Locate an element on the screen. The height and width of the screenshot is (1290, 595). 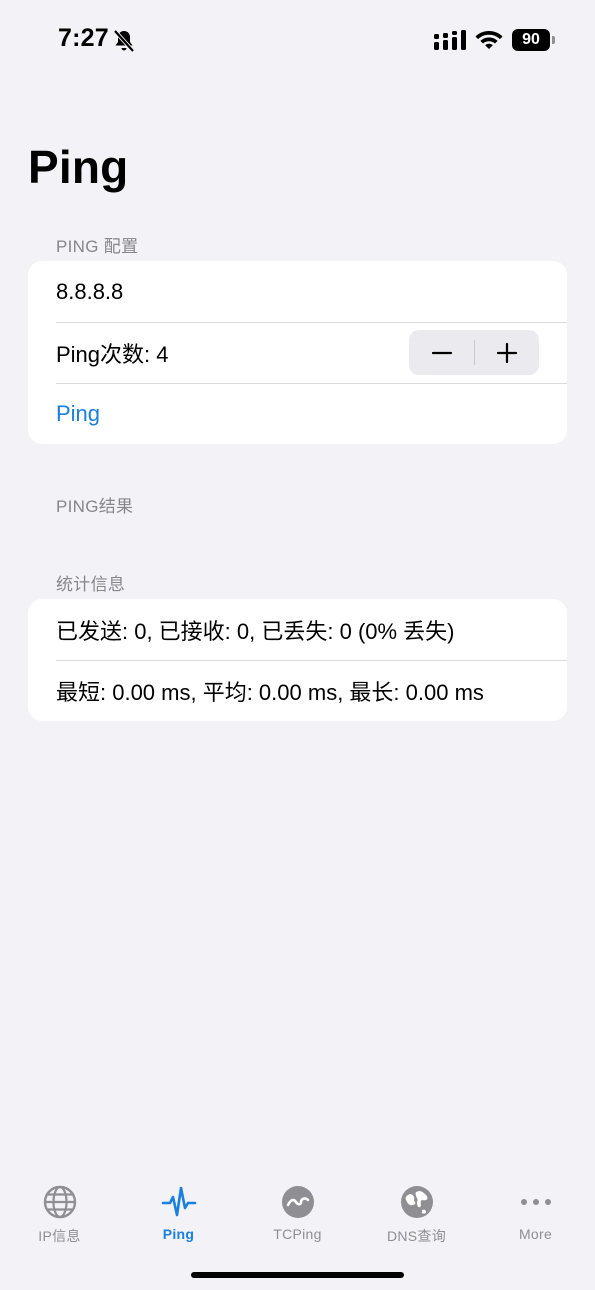
tab-label: DNS查询 is located at coordinates (416, 1236).